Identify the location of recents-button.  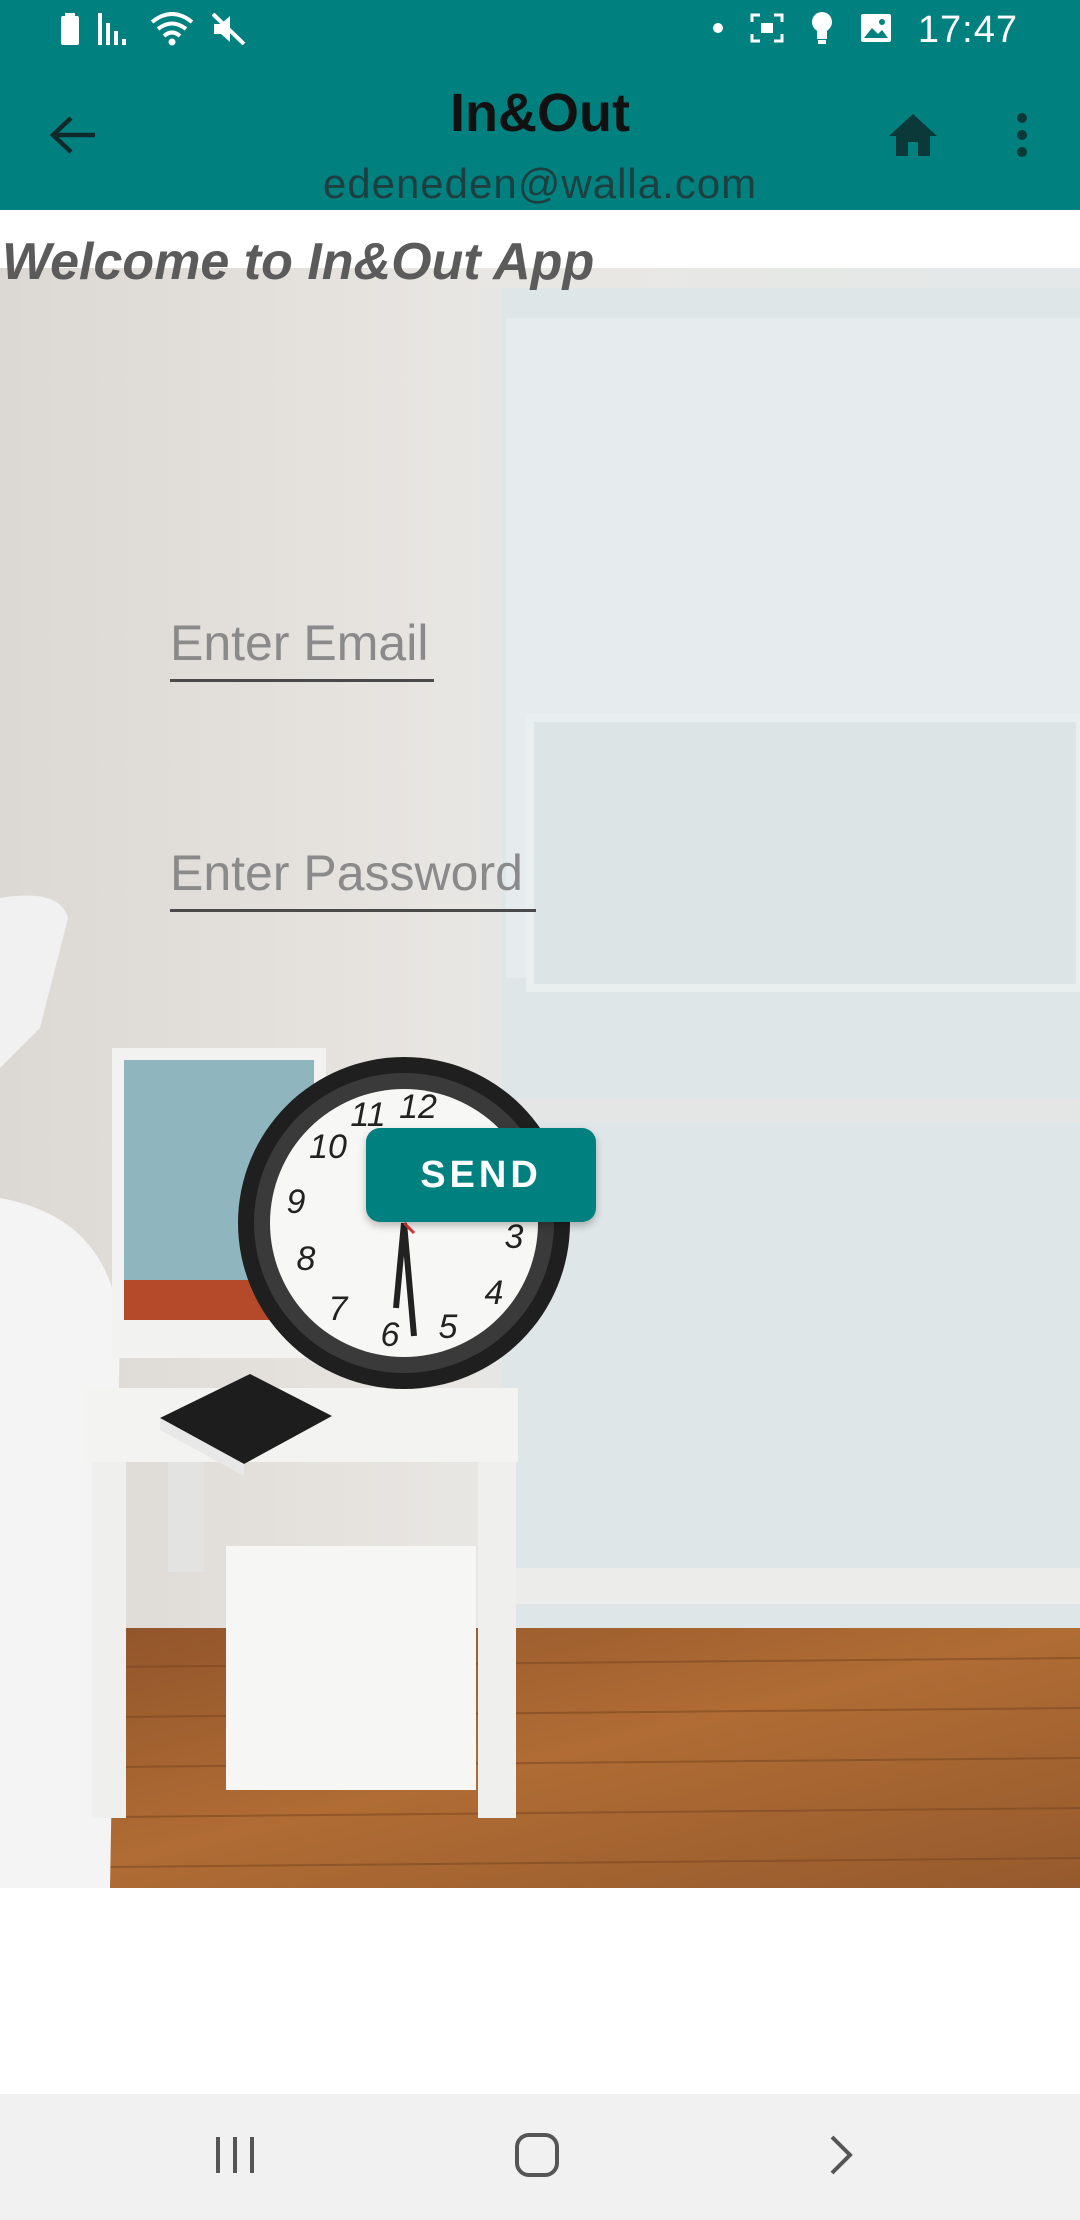
(235, 2157).